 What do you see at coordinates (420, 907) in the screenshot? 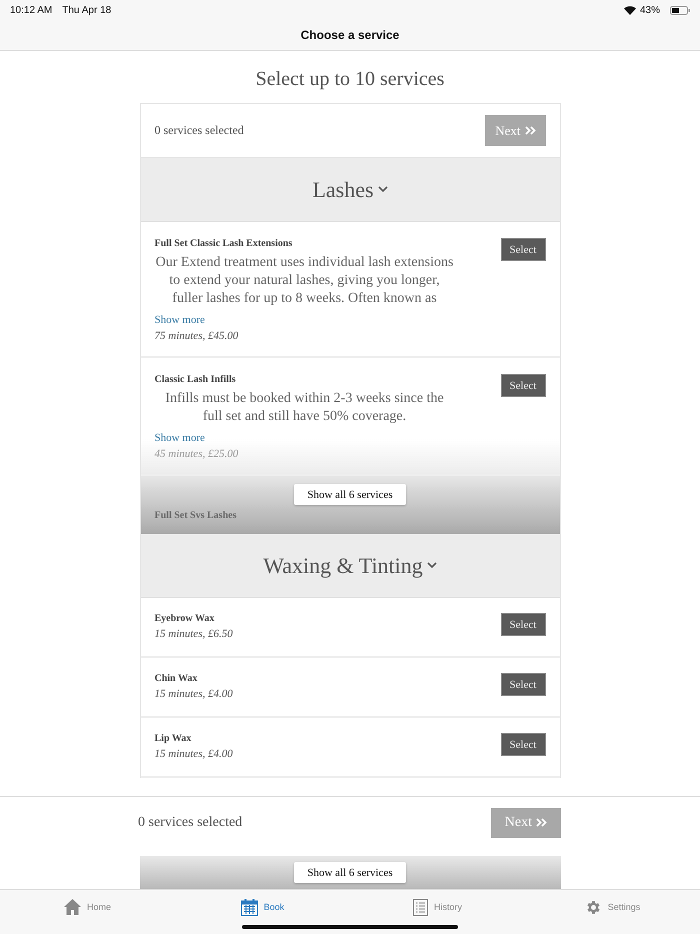
I see `list-icon` at bounding box center [420, 907].